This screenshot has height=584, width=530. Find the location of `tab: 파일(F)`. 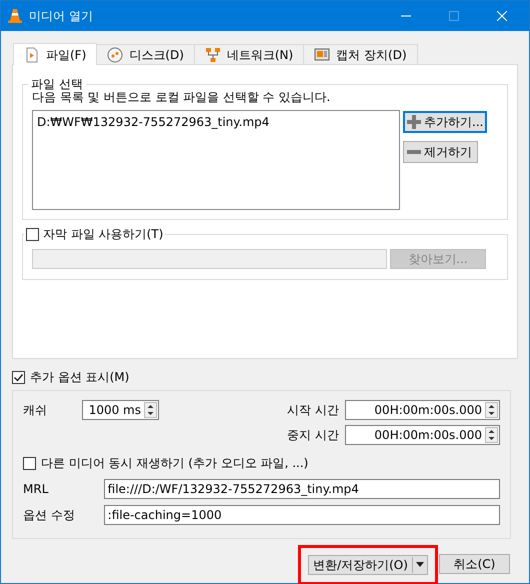

tab: 파일(F) is located at coordinates (55, 54).